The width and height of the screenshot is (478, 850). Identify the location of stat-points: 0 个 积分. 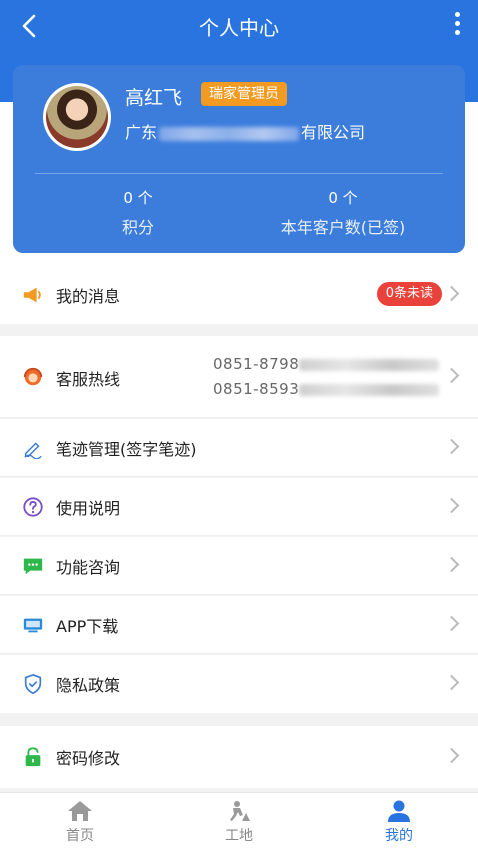
(138, 212).